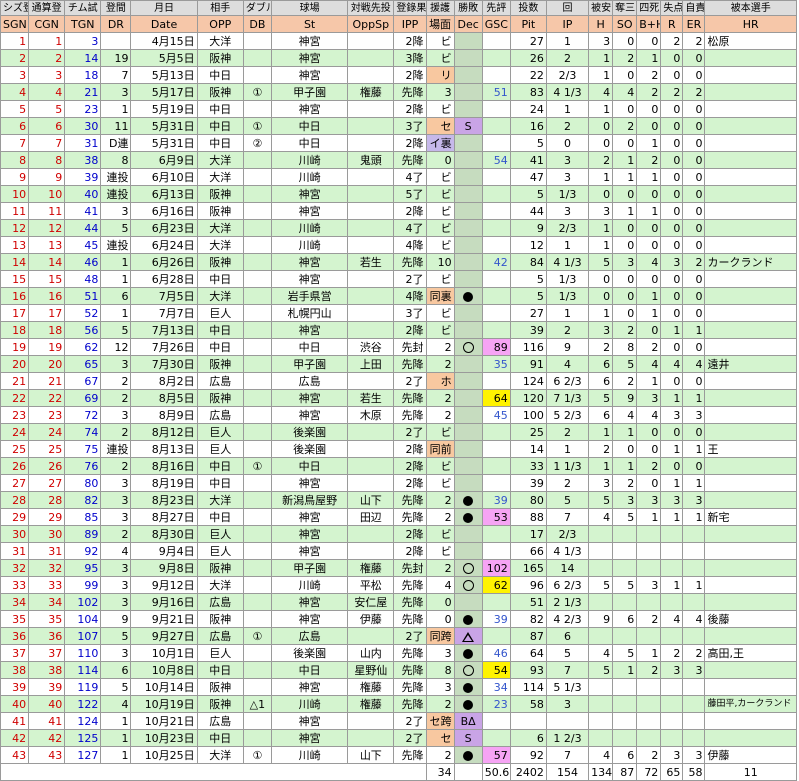 The height and width of the screenshot is (781, 799). Describe the element at coordinates (47, 568) in the screenshot. I see `cell-cgn: 32` at that location.